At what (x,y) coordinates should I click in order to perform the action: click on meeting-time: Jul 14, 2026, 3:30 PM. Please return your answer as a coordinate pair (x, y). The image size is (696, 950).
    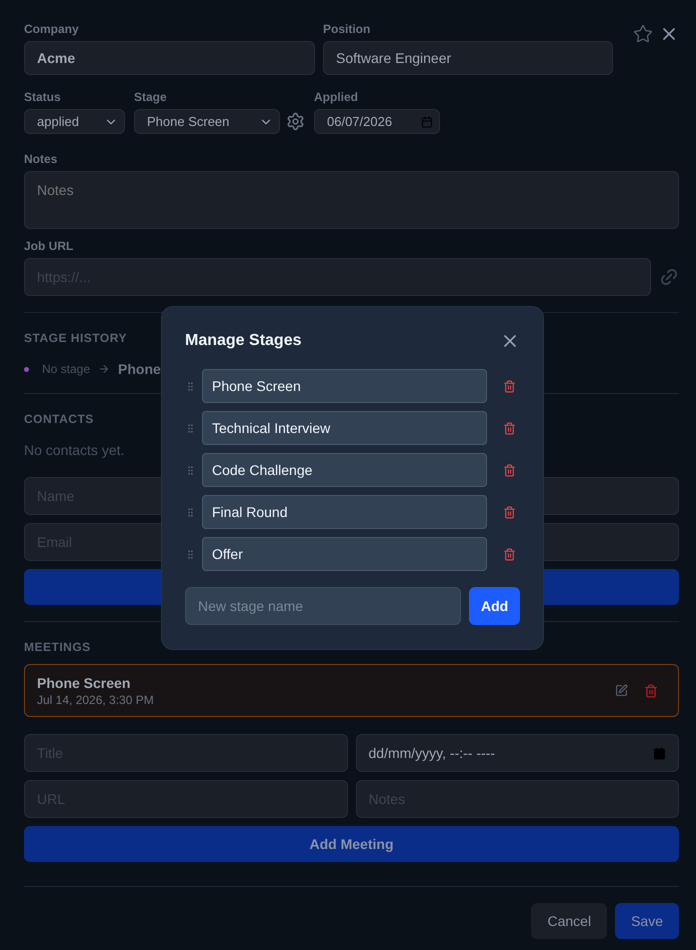
    Looking at the image, I should click on (95, 699).